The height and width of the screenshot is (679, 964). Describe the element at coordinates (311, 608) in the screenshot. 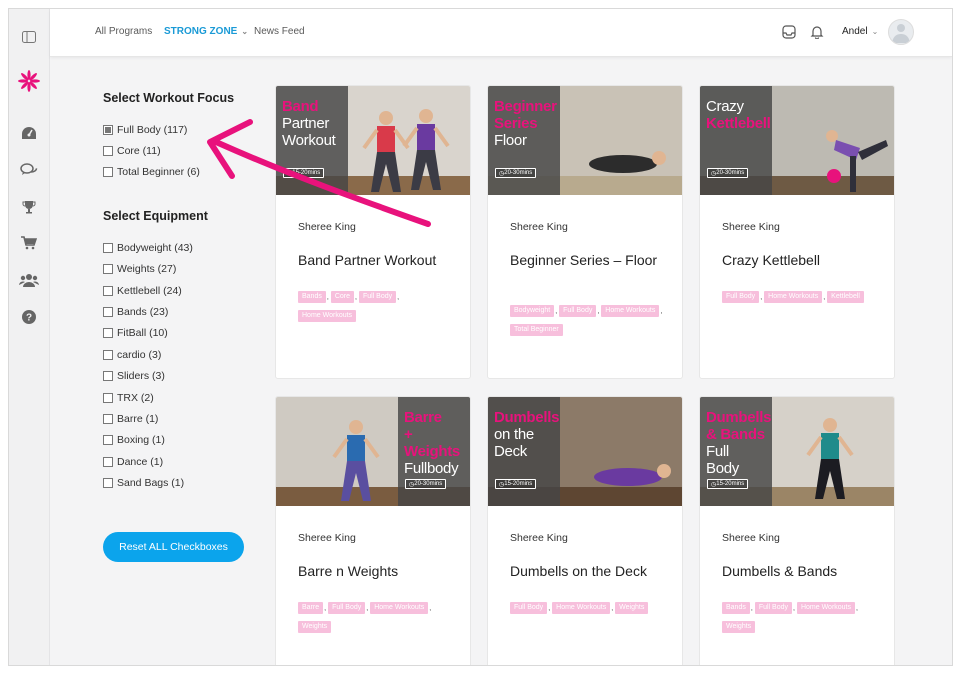

I see `tag-link: Barre` at that location.